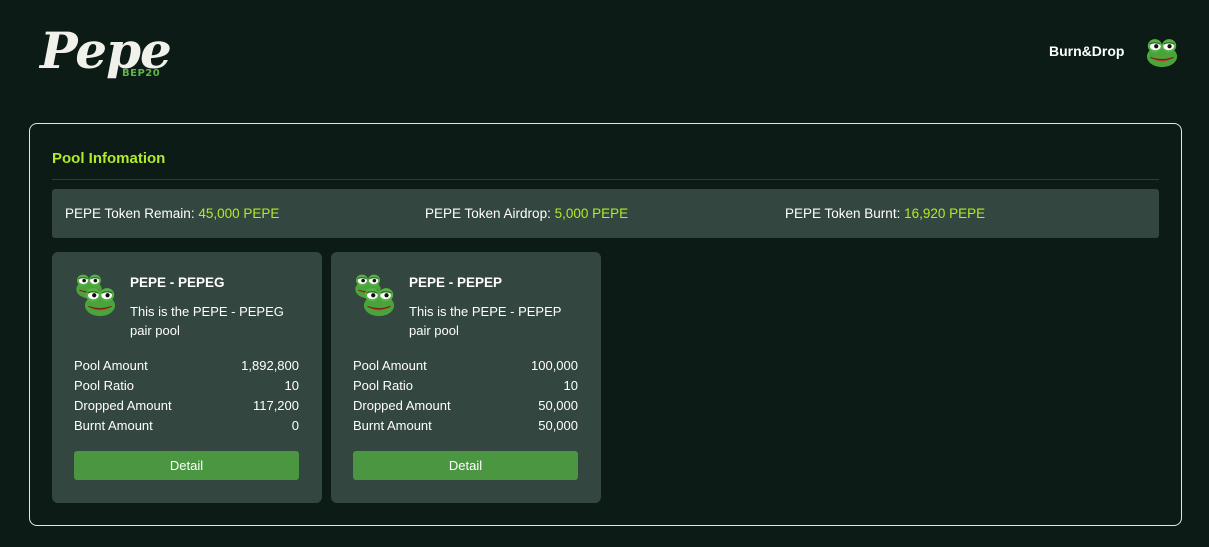  What do you see at coordinates (945, 213) in the screenshot?
I see `stat-value: 16,920 PEPE` at bounding box center [945, 213].